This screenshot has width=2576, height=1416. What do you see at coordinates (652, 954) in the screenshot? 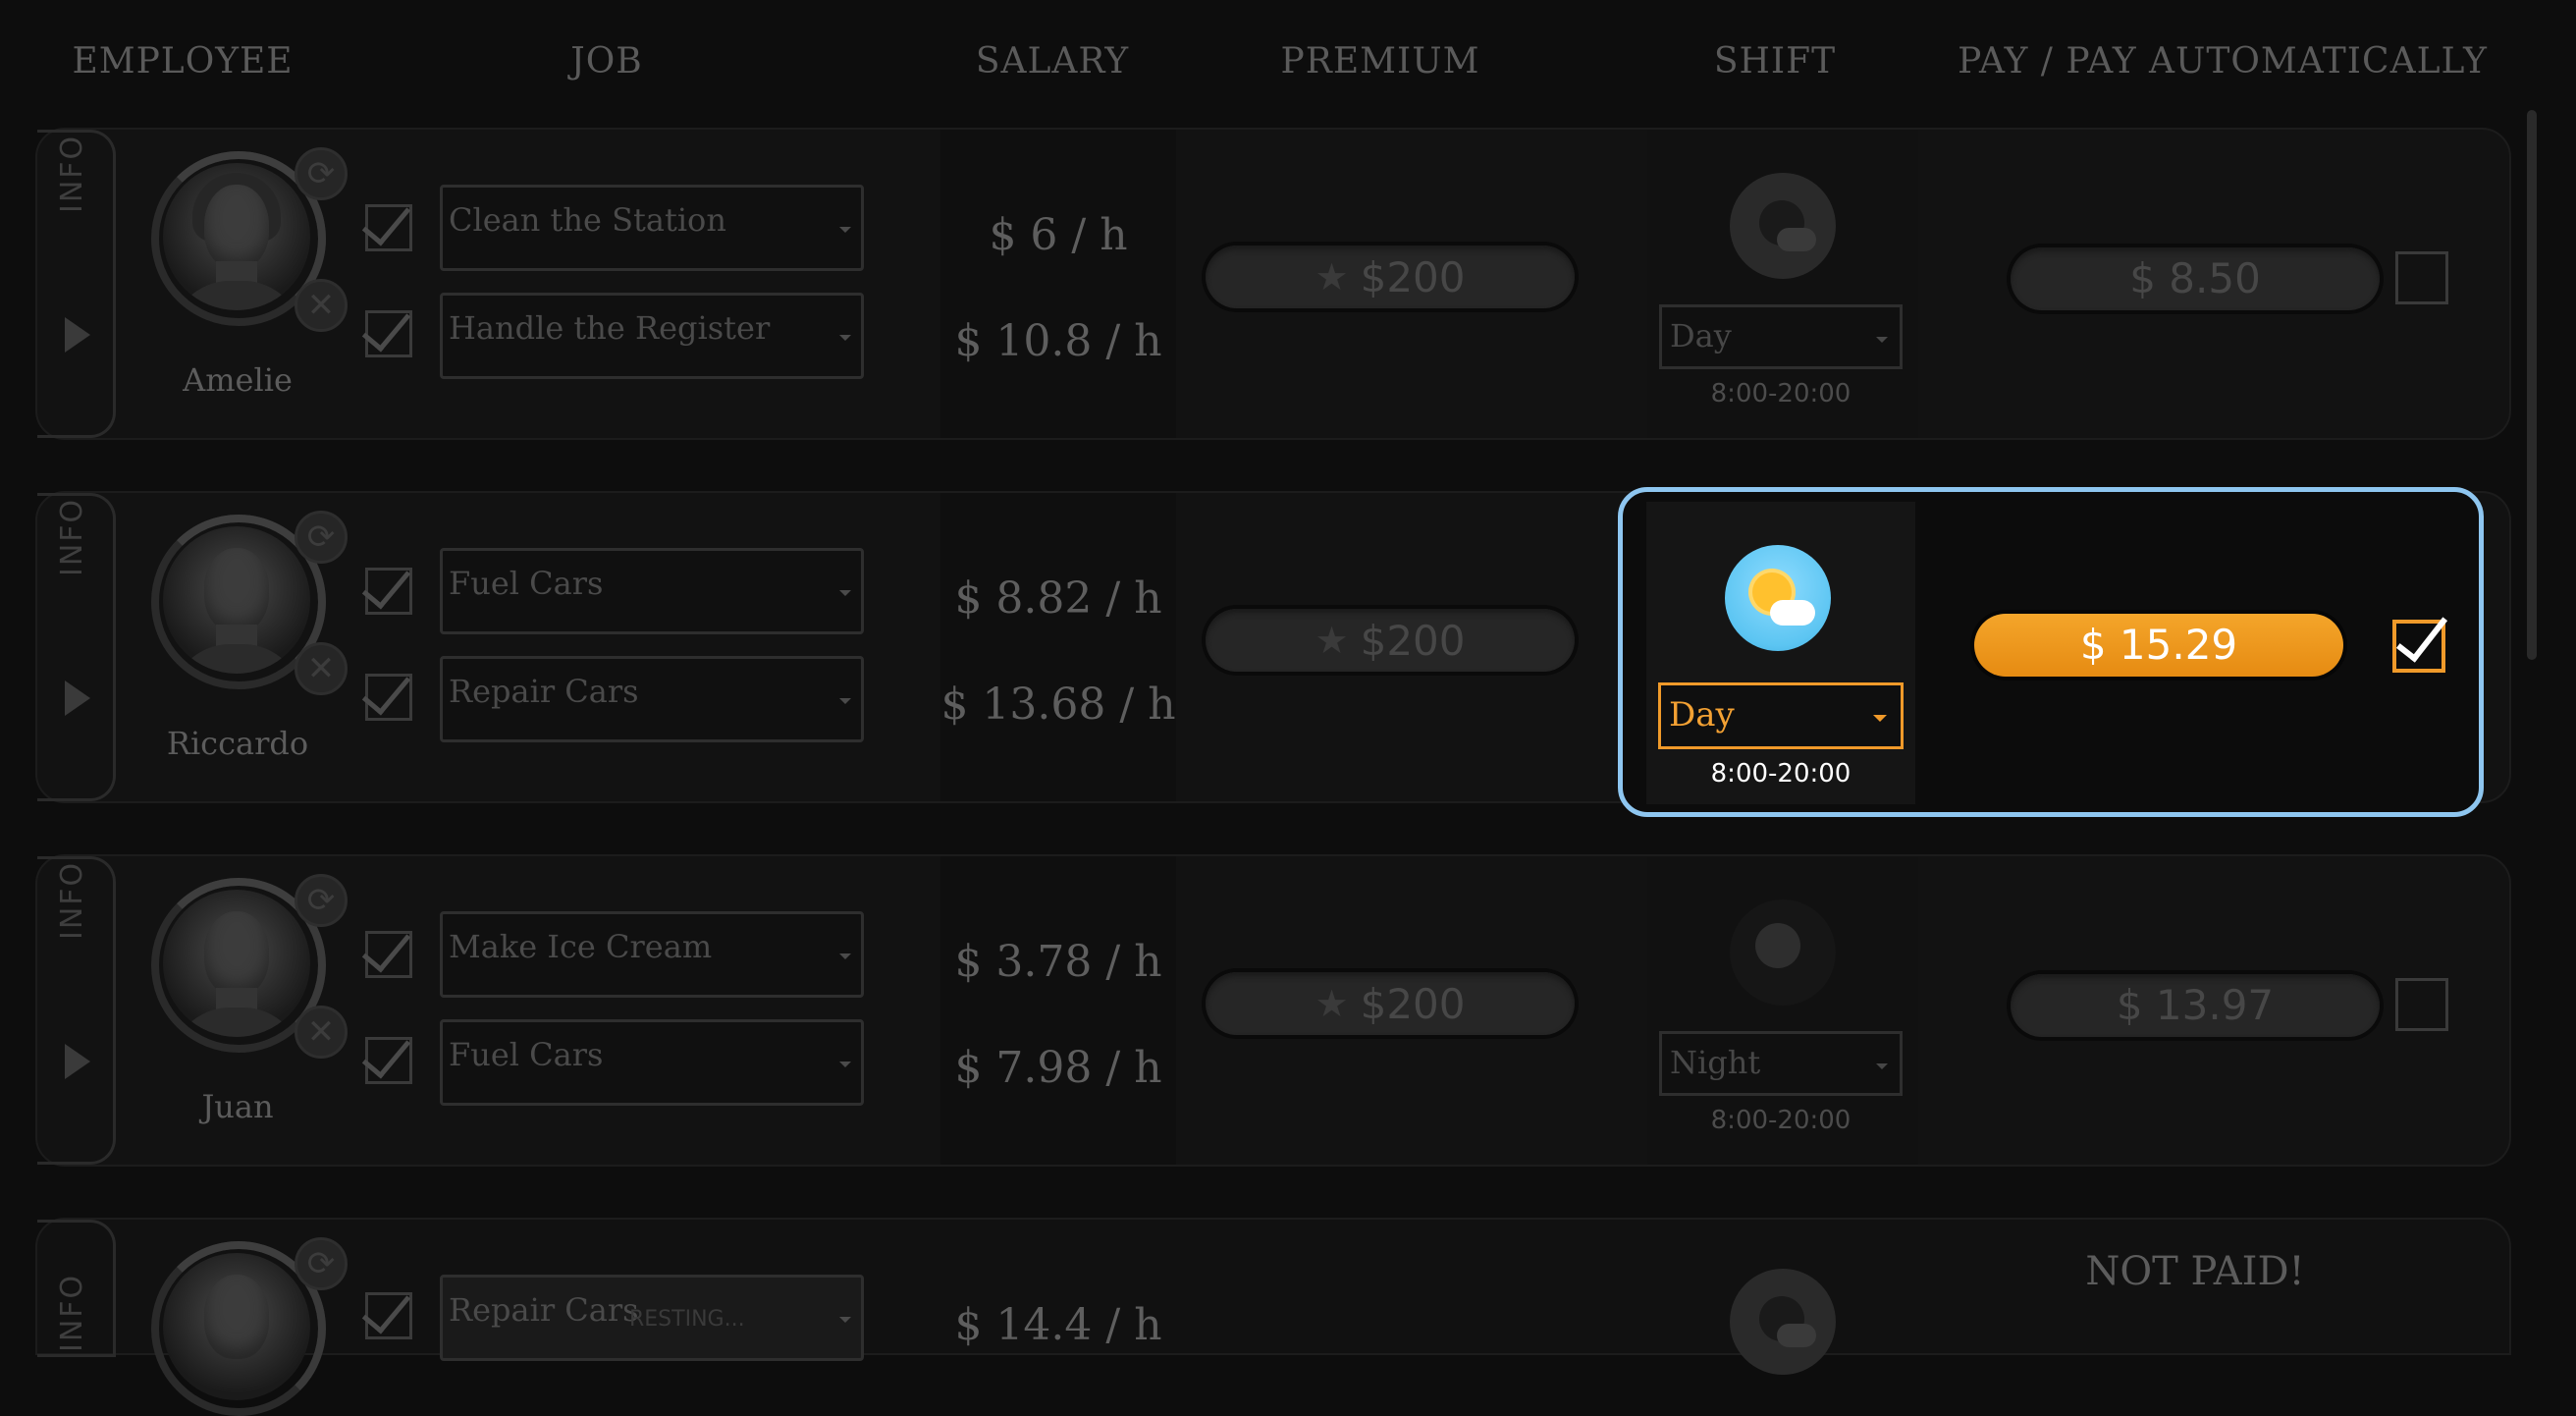
I see `job-select: Make Ice Cream` at bounding box center [652, 954].